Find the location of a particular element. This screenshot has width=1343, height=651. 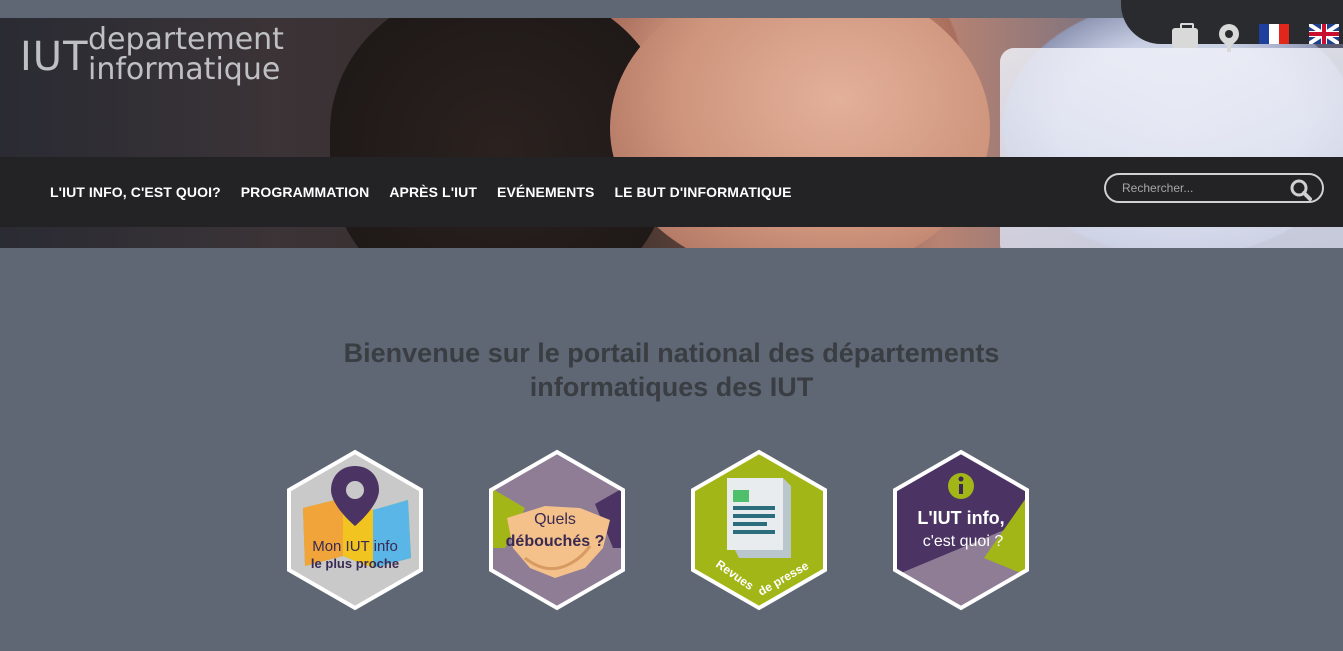

tile-revues-presse: Revues de presse is located at coordinates (759, 530).